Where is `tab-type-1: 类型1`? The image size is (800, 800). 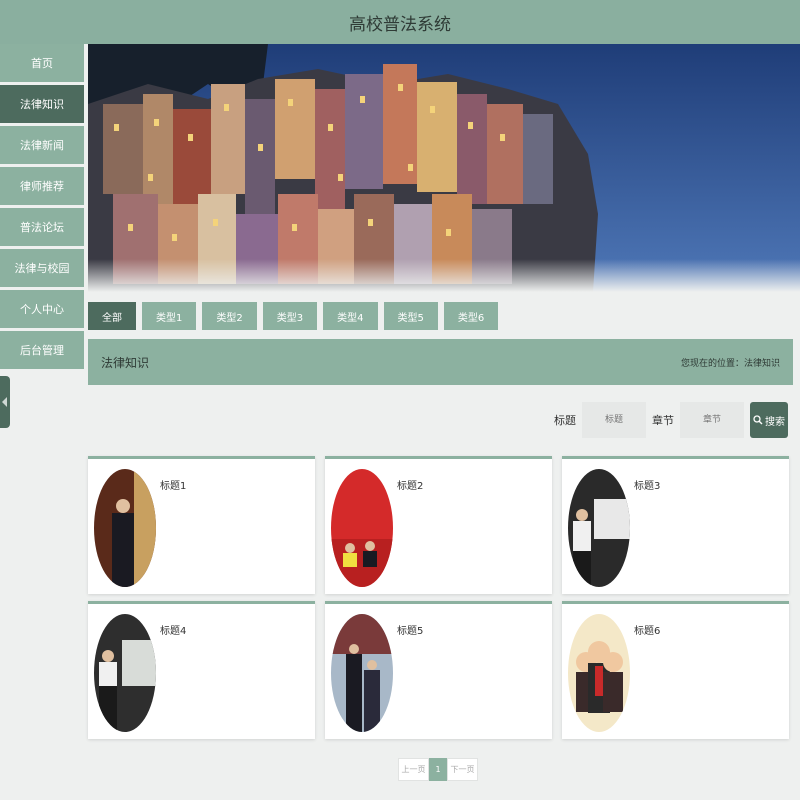
tab-type-1: 类型1 is located at coordinates (169, 316).